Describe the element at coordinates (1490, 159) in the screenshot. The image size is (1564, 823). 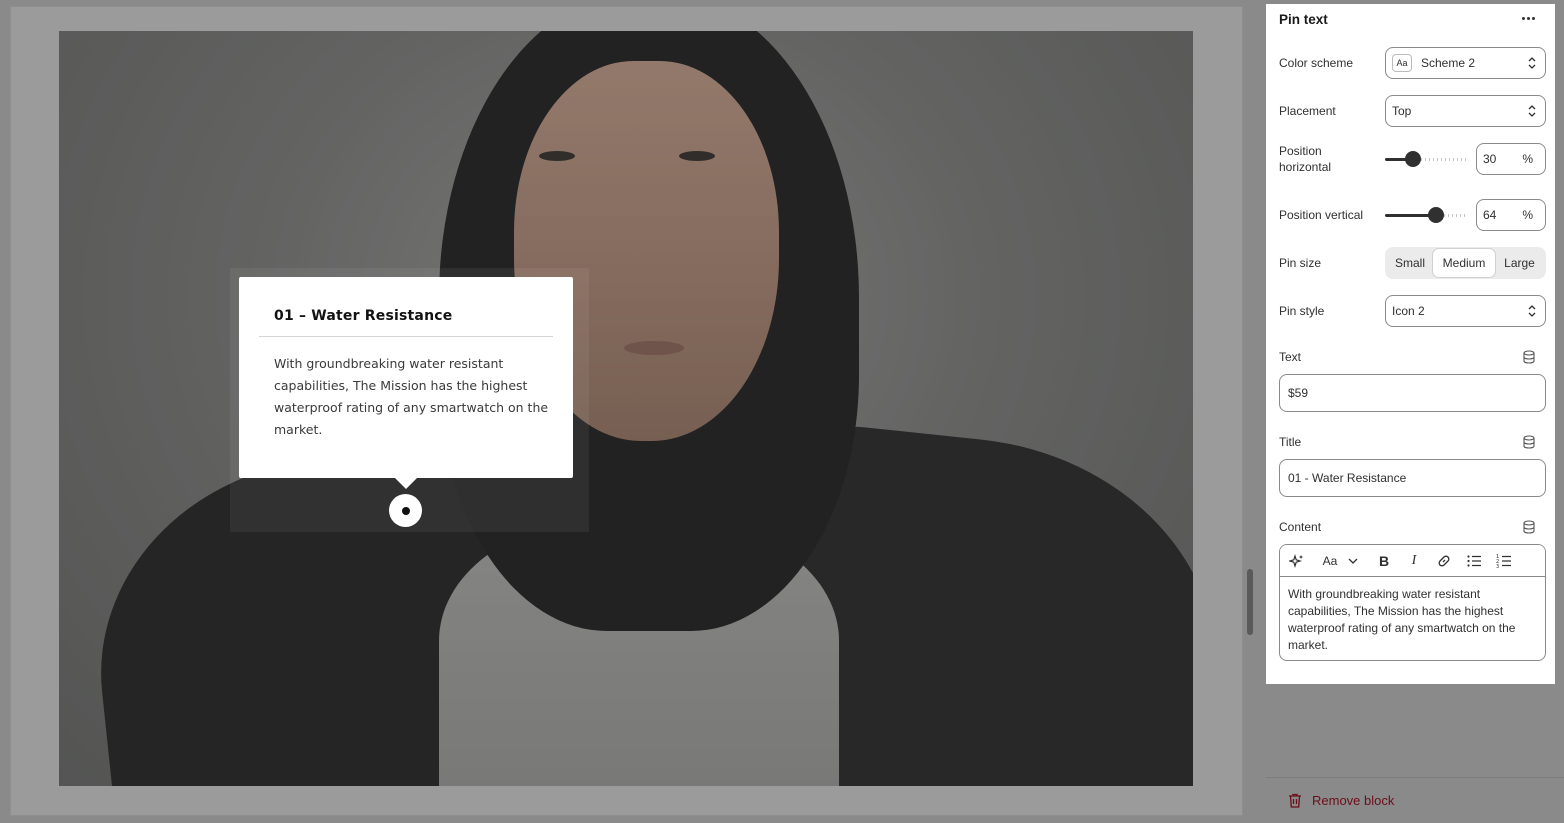
I see `position-horizontal-value: 30` at that location.